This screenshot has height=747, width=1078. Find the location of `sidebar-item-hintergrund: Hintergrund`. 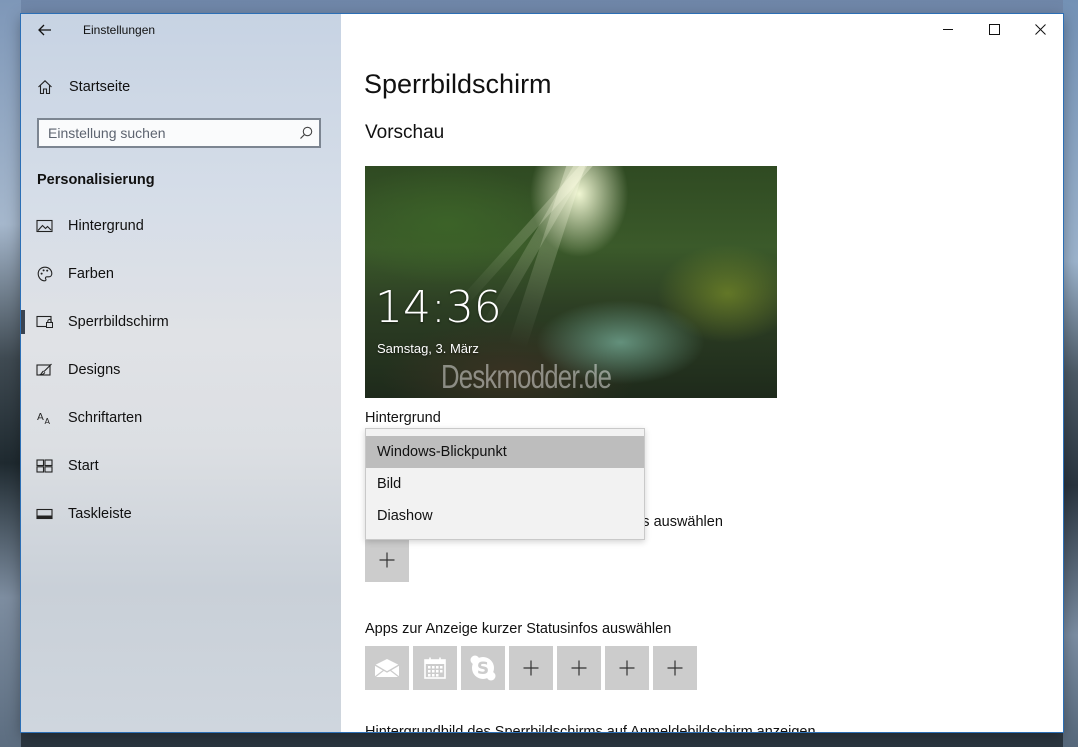

sidebar-item-hintergrund: Hintergrund is located at coordinates (181, 226).